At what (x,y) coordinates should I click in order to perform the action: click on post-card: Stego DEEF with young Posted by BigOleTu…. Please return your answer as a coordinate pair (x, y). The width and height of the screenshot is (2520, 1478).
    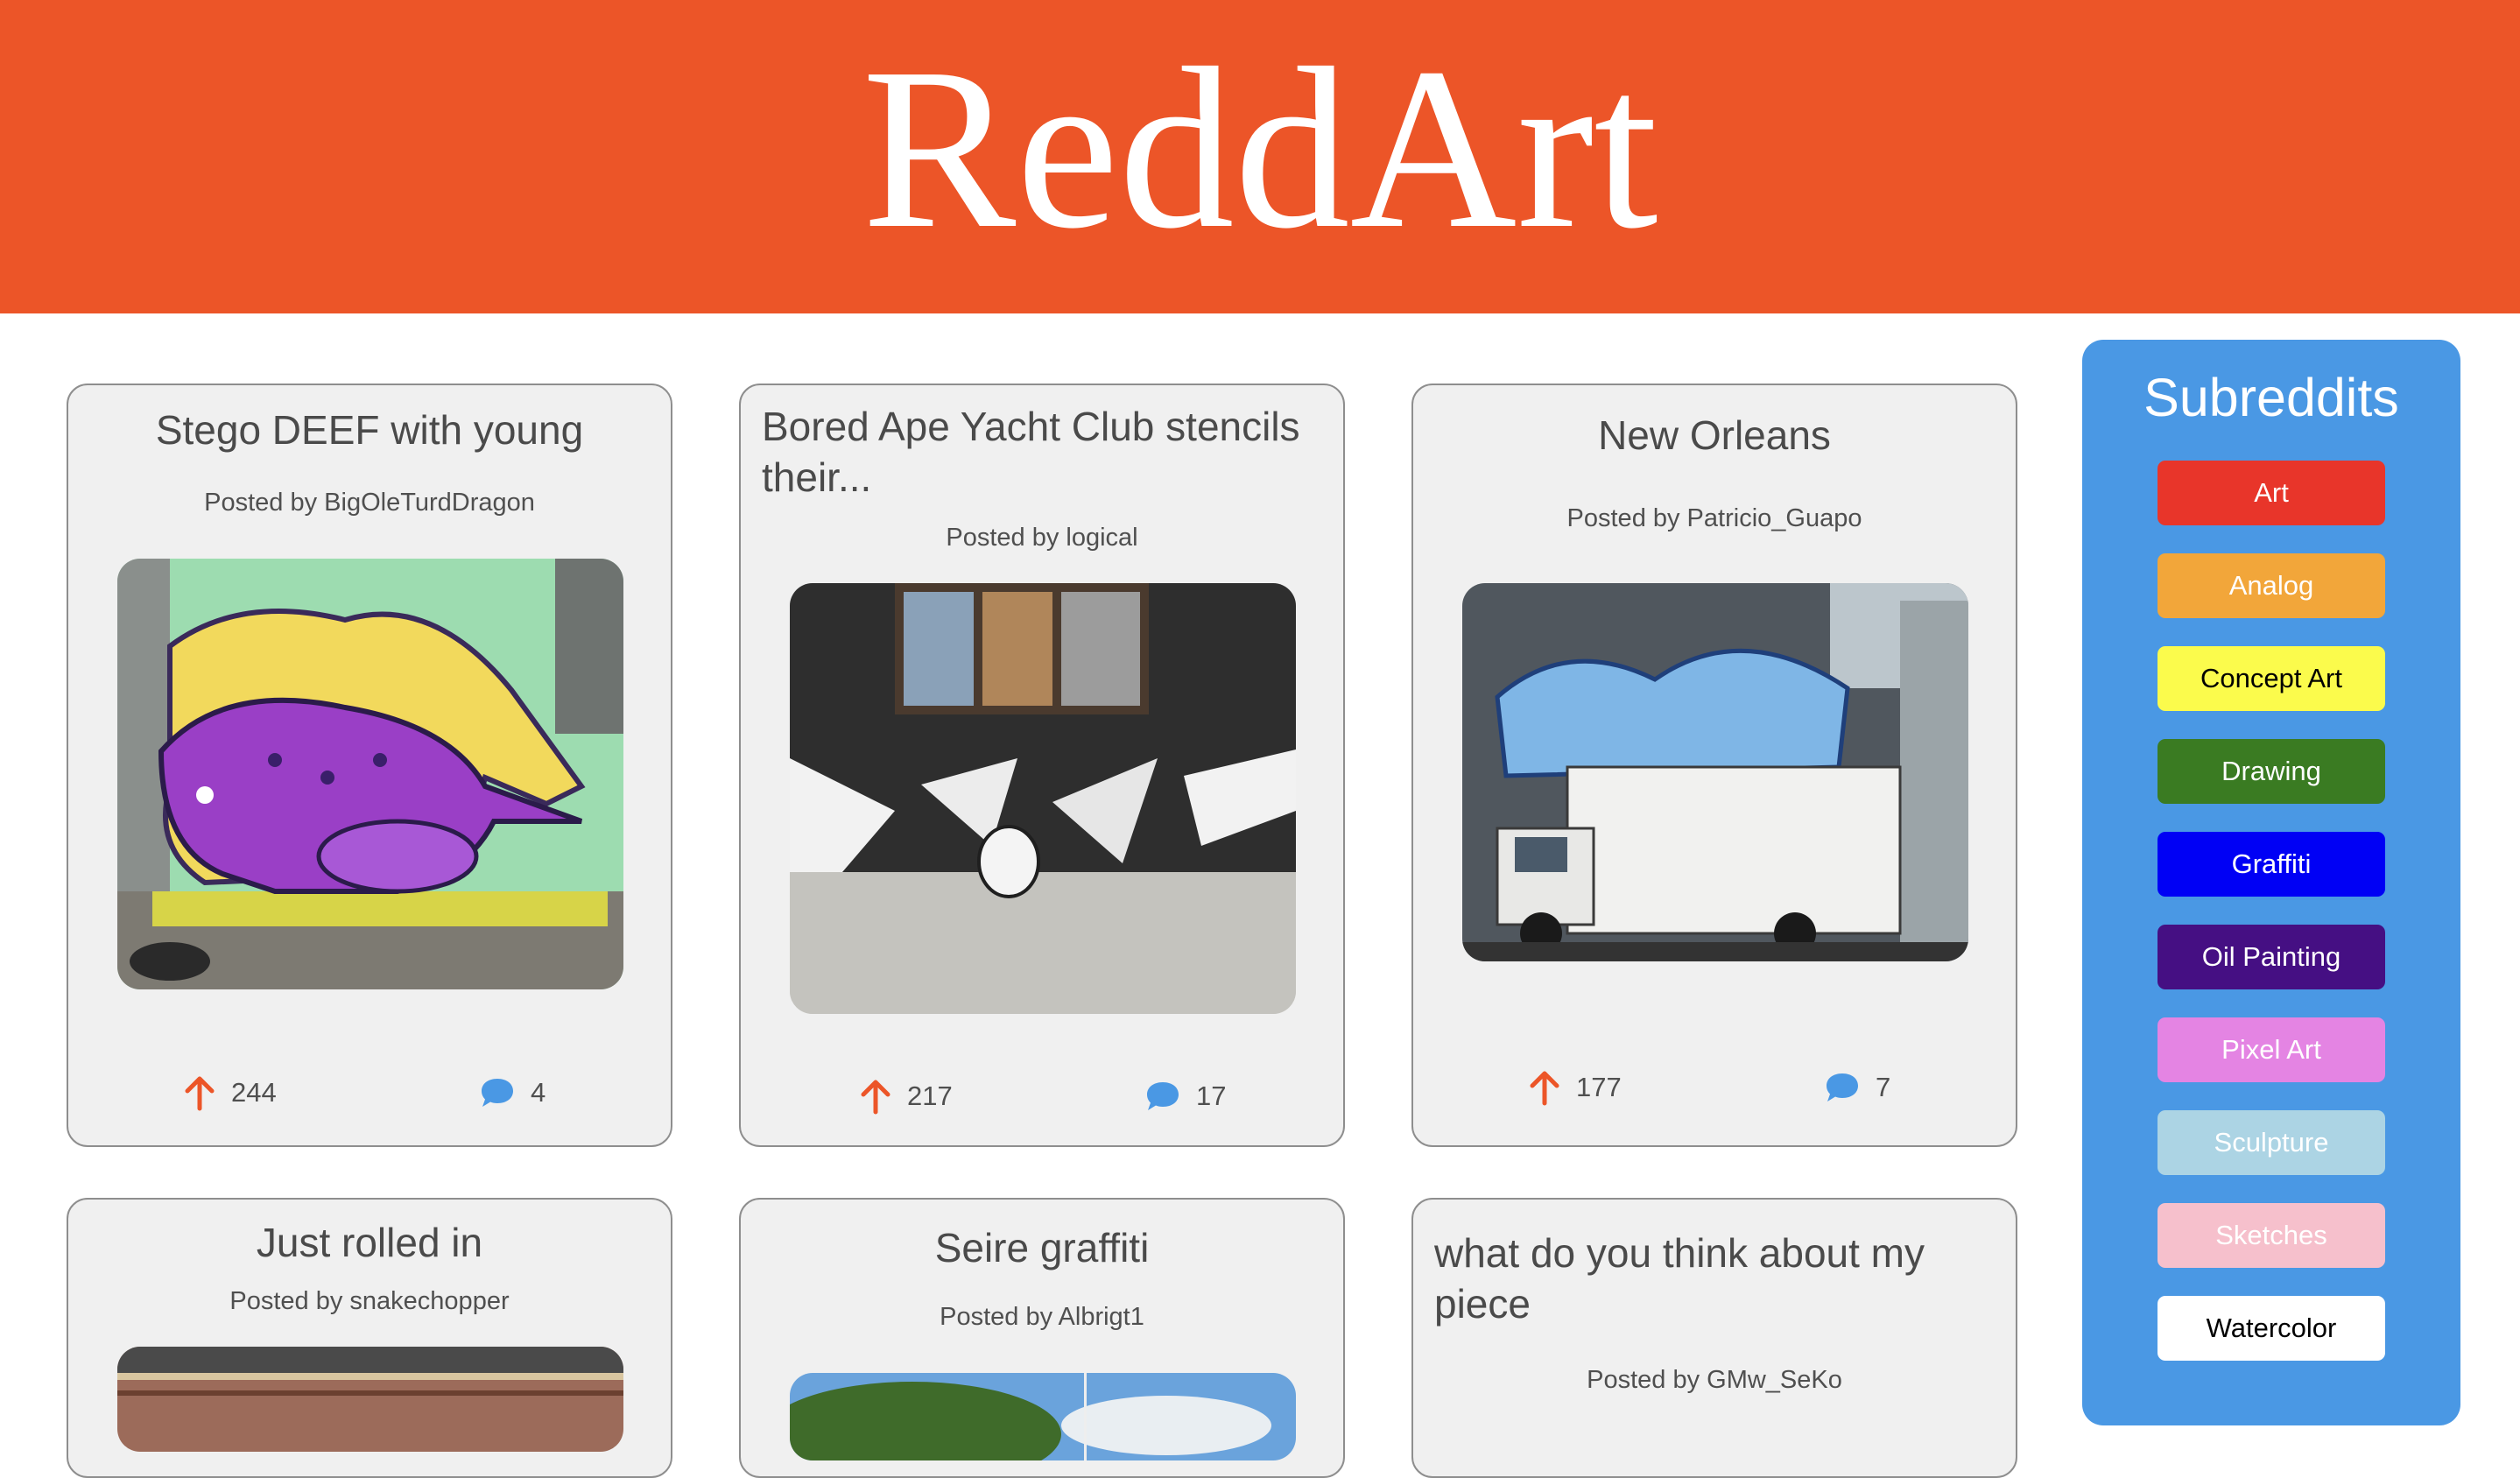
    Looking at the image, I should click on (369, 765).